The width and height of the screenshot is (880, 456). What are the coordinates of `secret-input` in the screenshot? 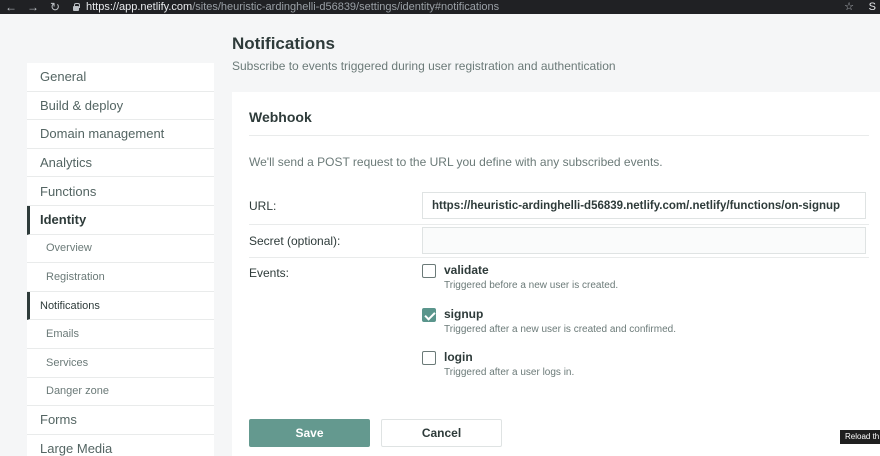 It's located at (644, 240).